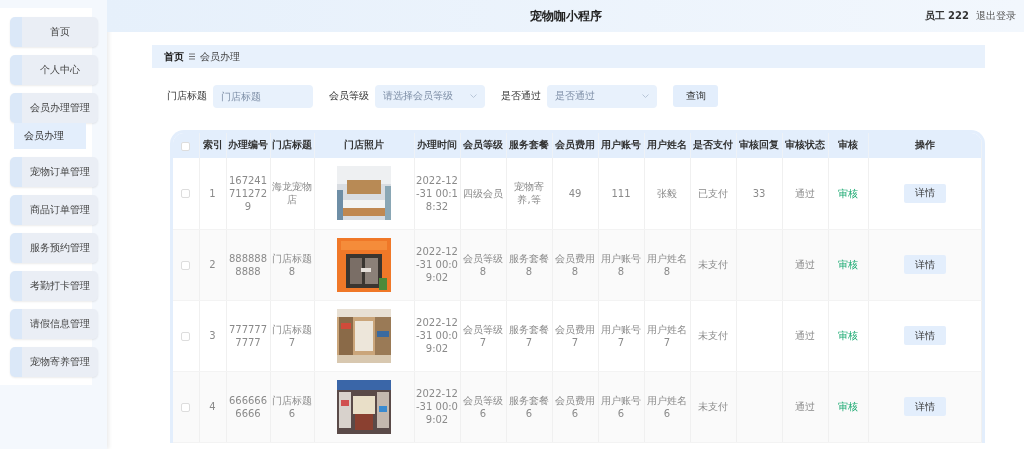 The height and width of the screenshot is (449, 1024). What do you see at coordinates (946, 16) in the screenshot?
I see `user-name: 员工 222` at bounding box center [946, 16].